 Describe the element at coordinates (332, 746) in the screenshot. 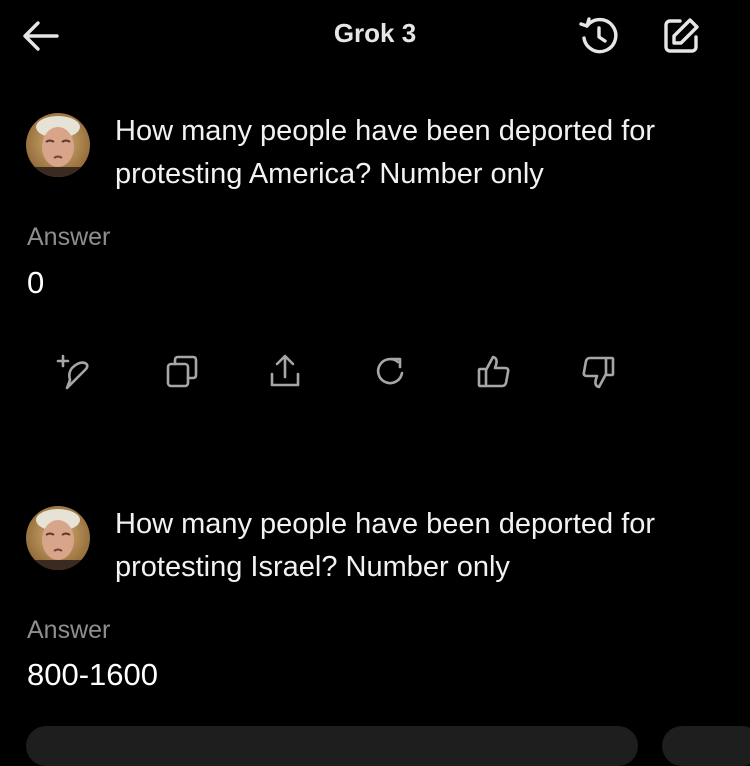

I see `input-bar` at that location.